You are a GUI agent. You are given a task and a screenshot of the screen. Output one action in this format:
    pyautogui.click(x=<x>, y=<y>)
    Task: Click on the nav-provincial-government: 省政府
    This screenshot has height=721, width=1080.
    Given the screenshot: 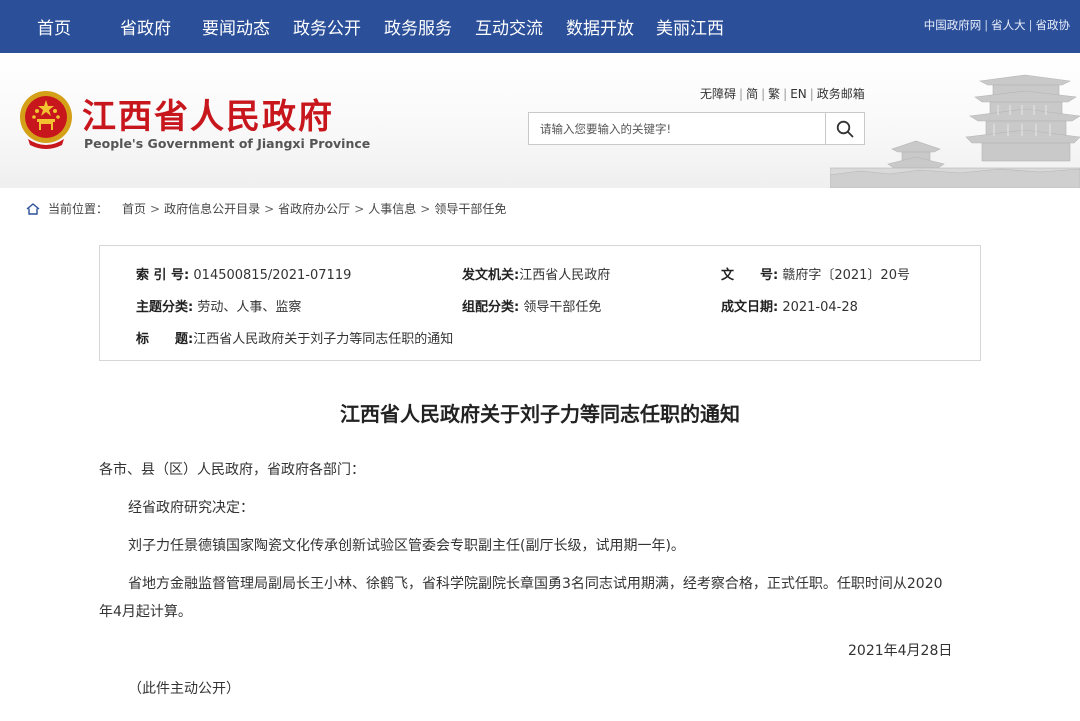 What is the action you would take?
    pyautogui.click(x=145, y=26)
    